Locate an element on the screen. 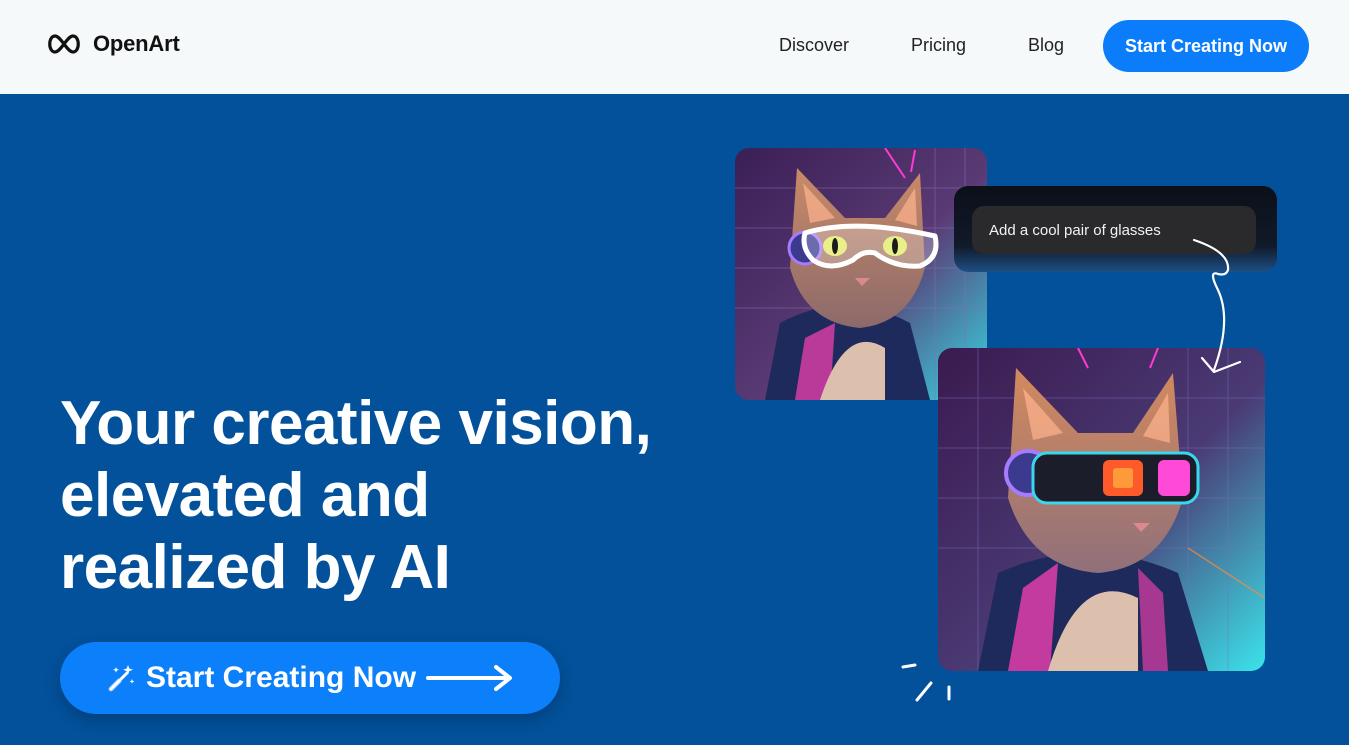 The height and width of the screenshot is (745, 1349). cat-cyber-goggles-illustration is located at coordinates (1101, 509).